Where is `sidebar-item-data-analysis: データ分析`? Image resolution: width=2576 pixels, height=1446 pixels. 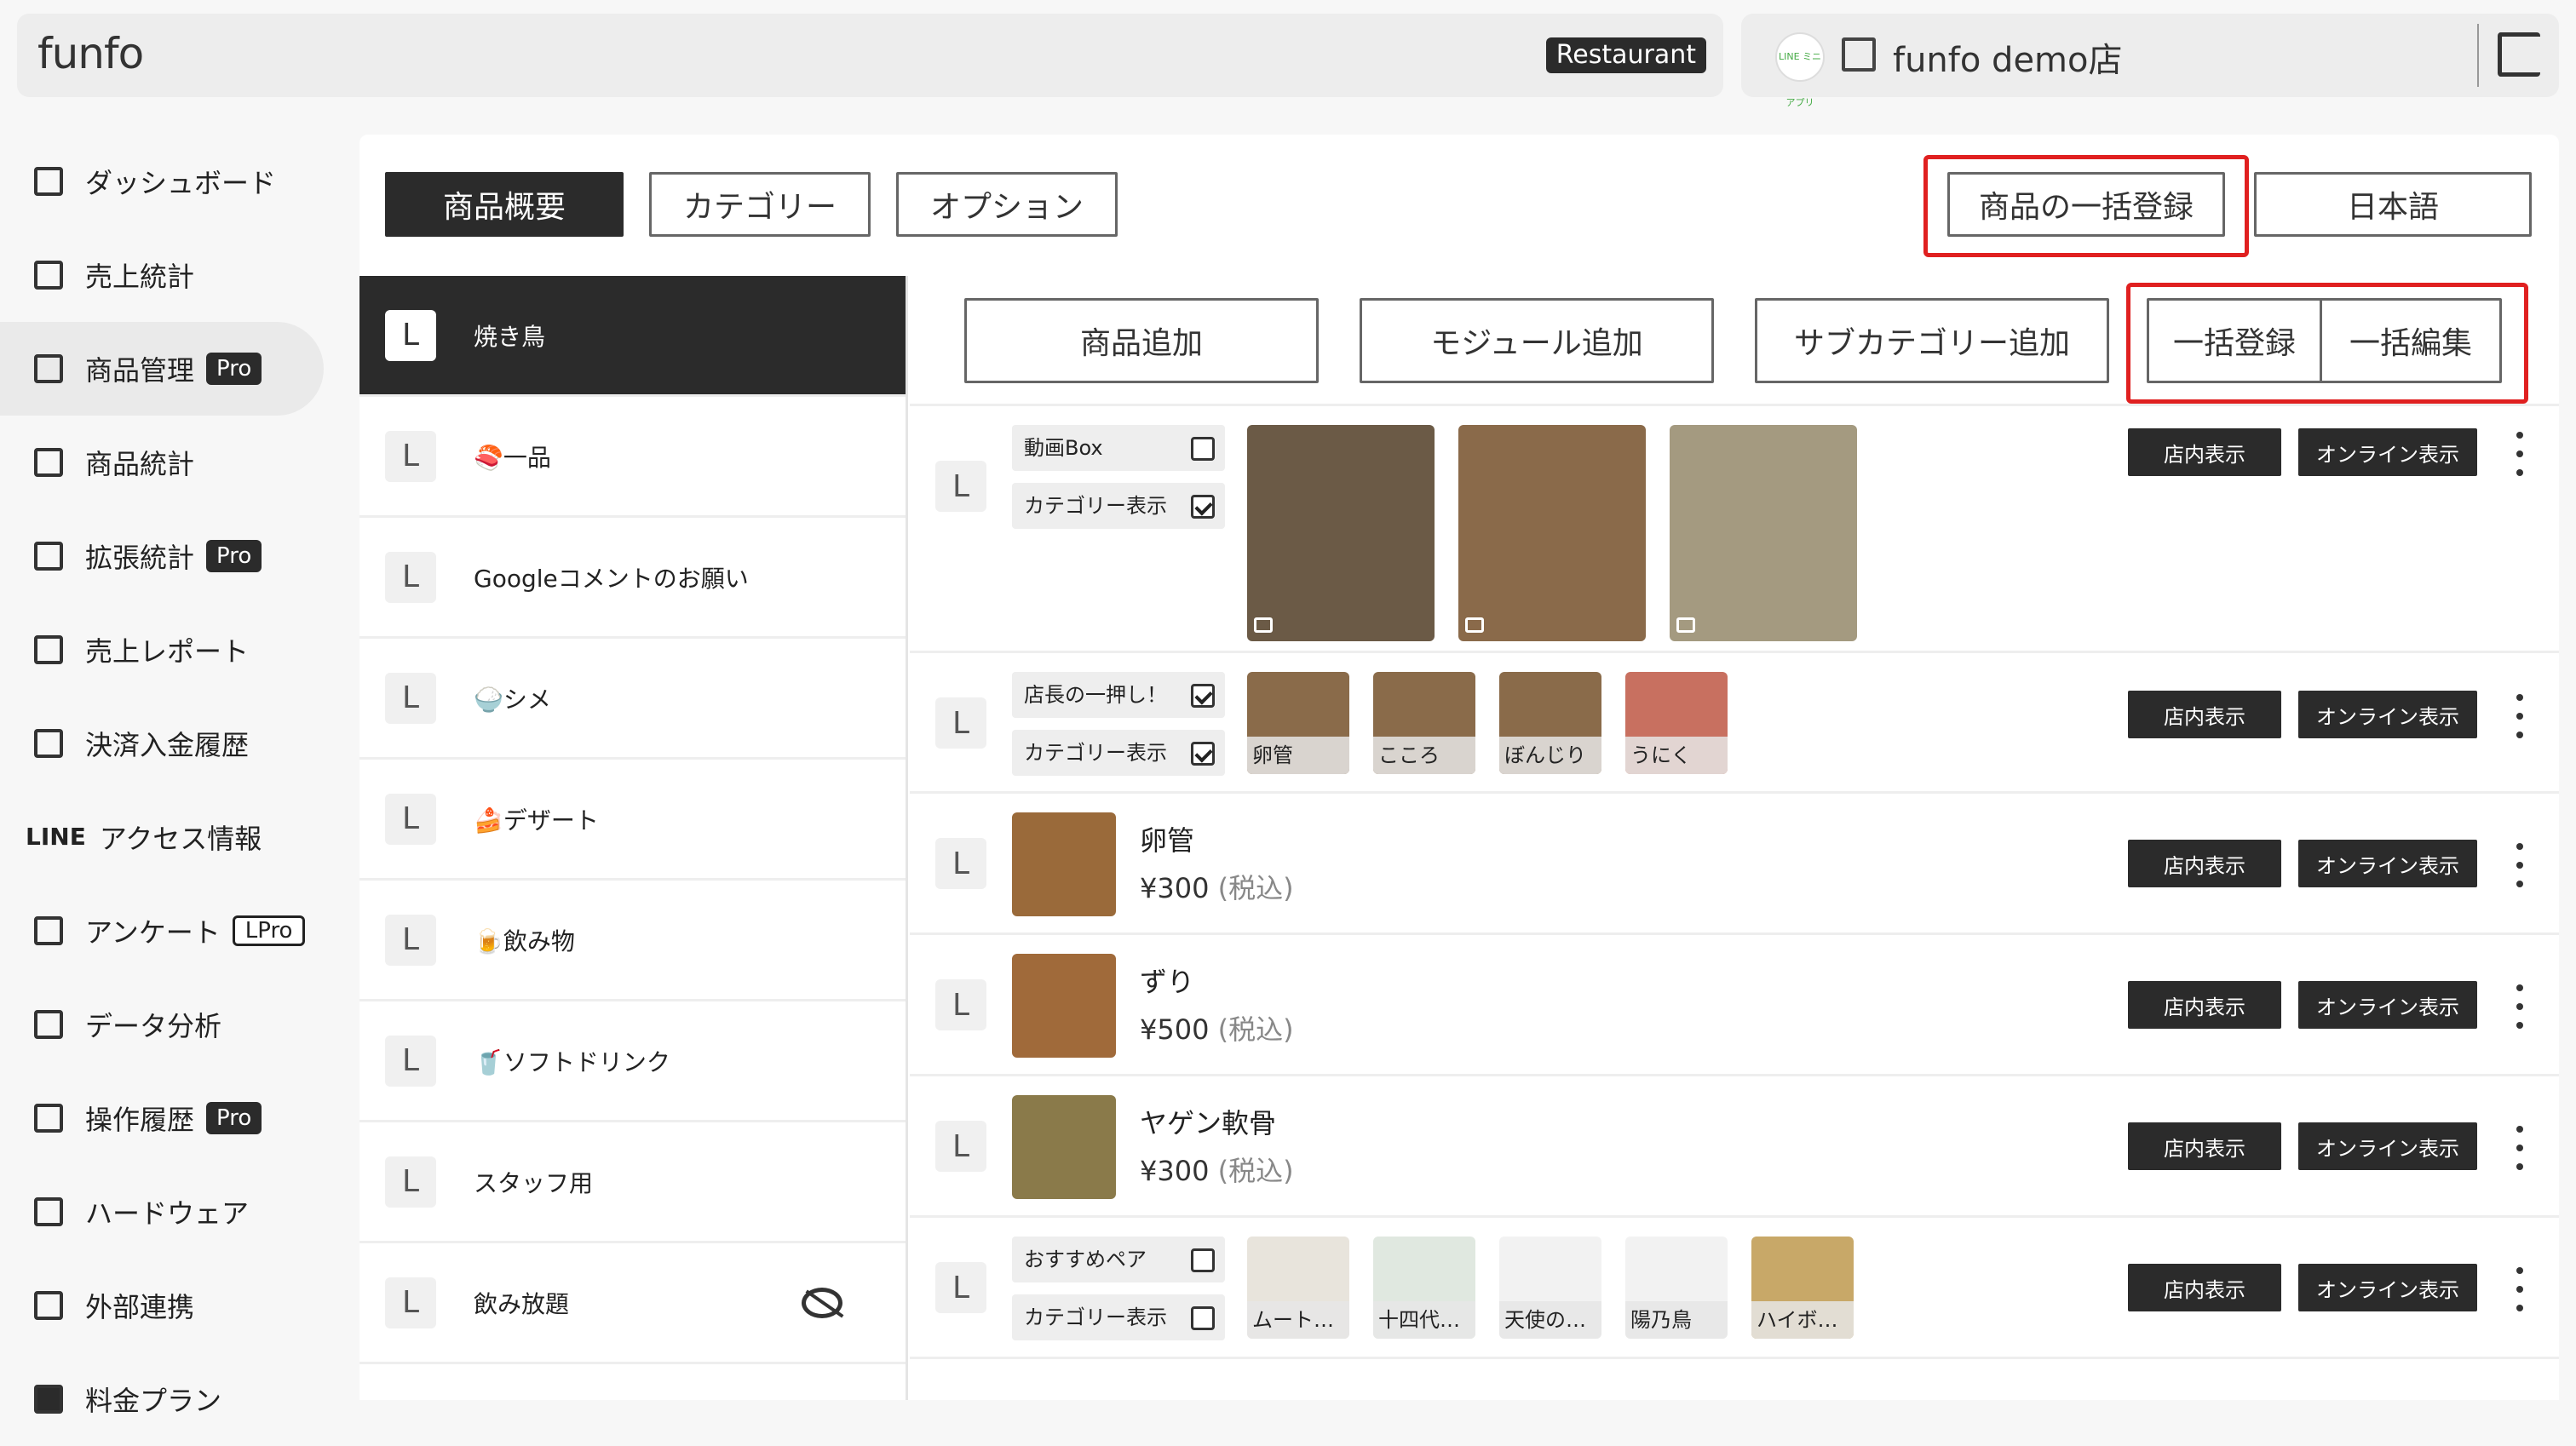
sidebar-item-data-analysis: データ分析 is located at coordinates (162, 1024).